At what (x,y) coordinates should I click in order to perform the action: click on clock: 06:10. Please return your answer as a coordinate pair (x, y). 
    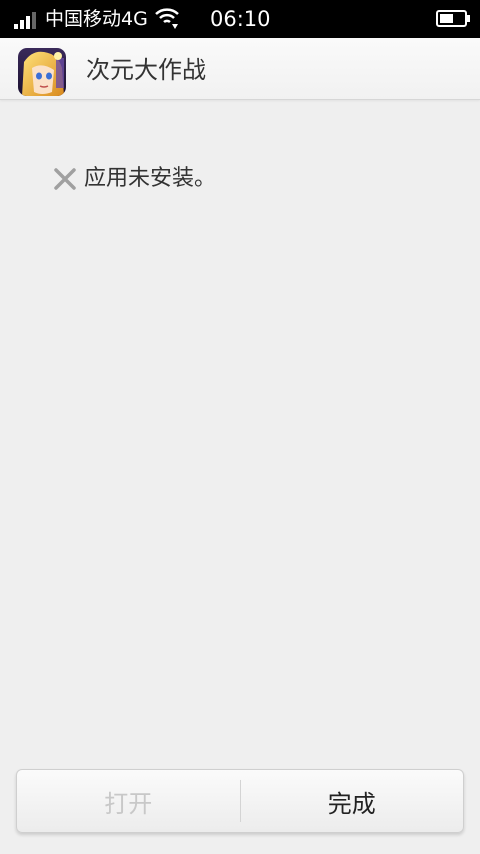
    Looking at the image, I should click on (240, 19).